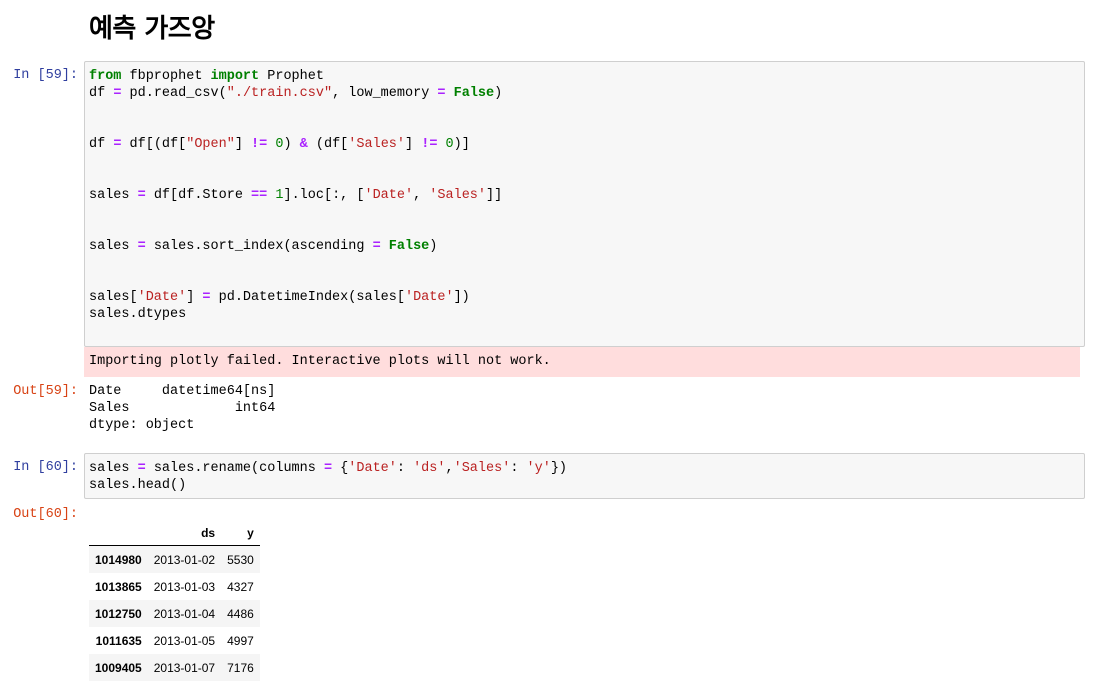  I want to click on table-row: 1011635 2013-01-05 4997, so click(174, 640).